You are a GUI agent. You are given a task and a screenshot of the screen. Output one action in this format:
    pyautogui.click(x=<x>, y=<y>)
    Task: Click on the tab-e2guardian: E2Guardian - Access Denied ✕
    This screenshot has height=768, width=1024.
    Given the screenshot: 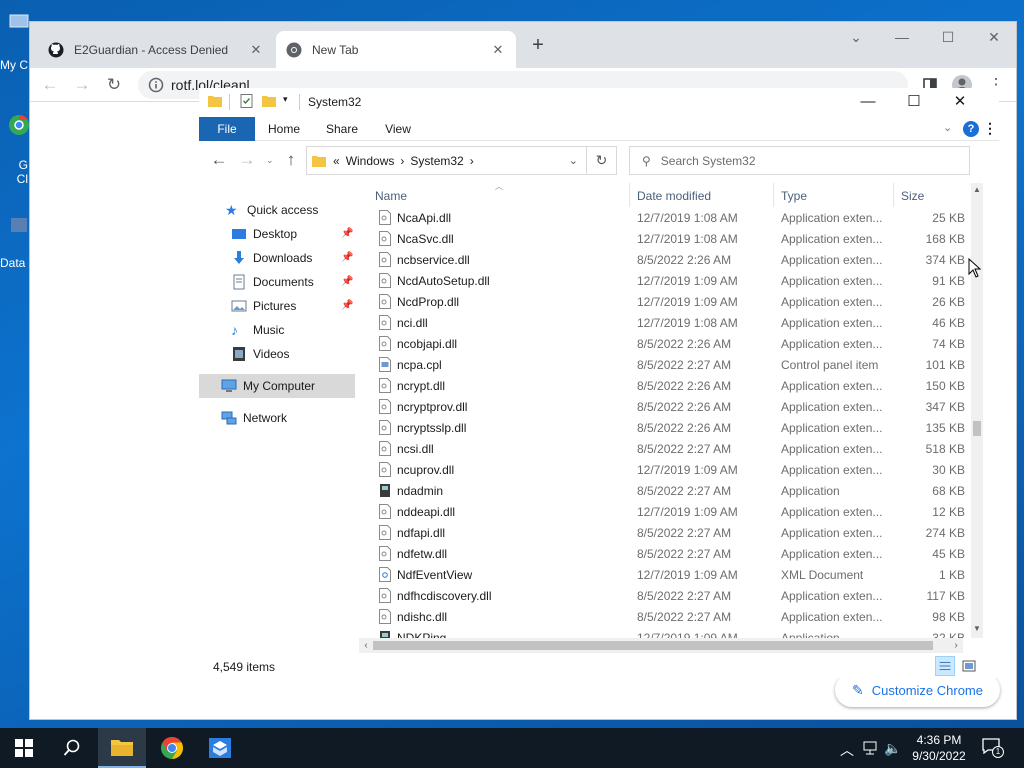 What is the action you would take?
    pyautogui.click(x=156, y=49)
    